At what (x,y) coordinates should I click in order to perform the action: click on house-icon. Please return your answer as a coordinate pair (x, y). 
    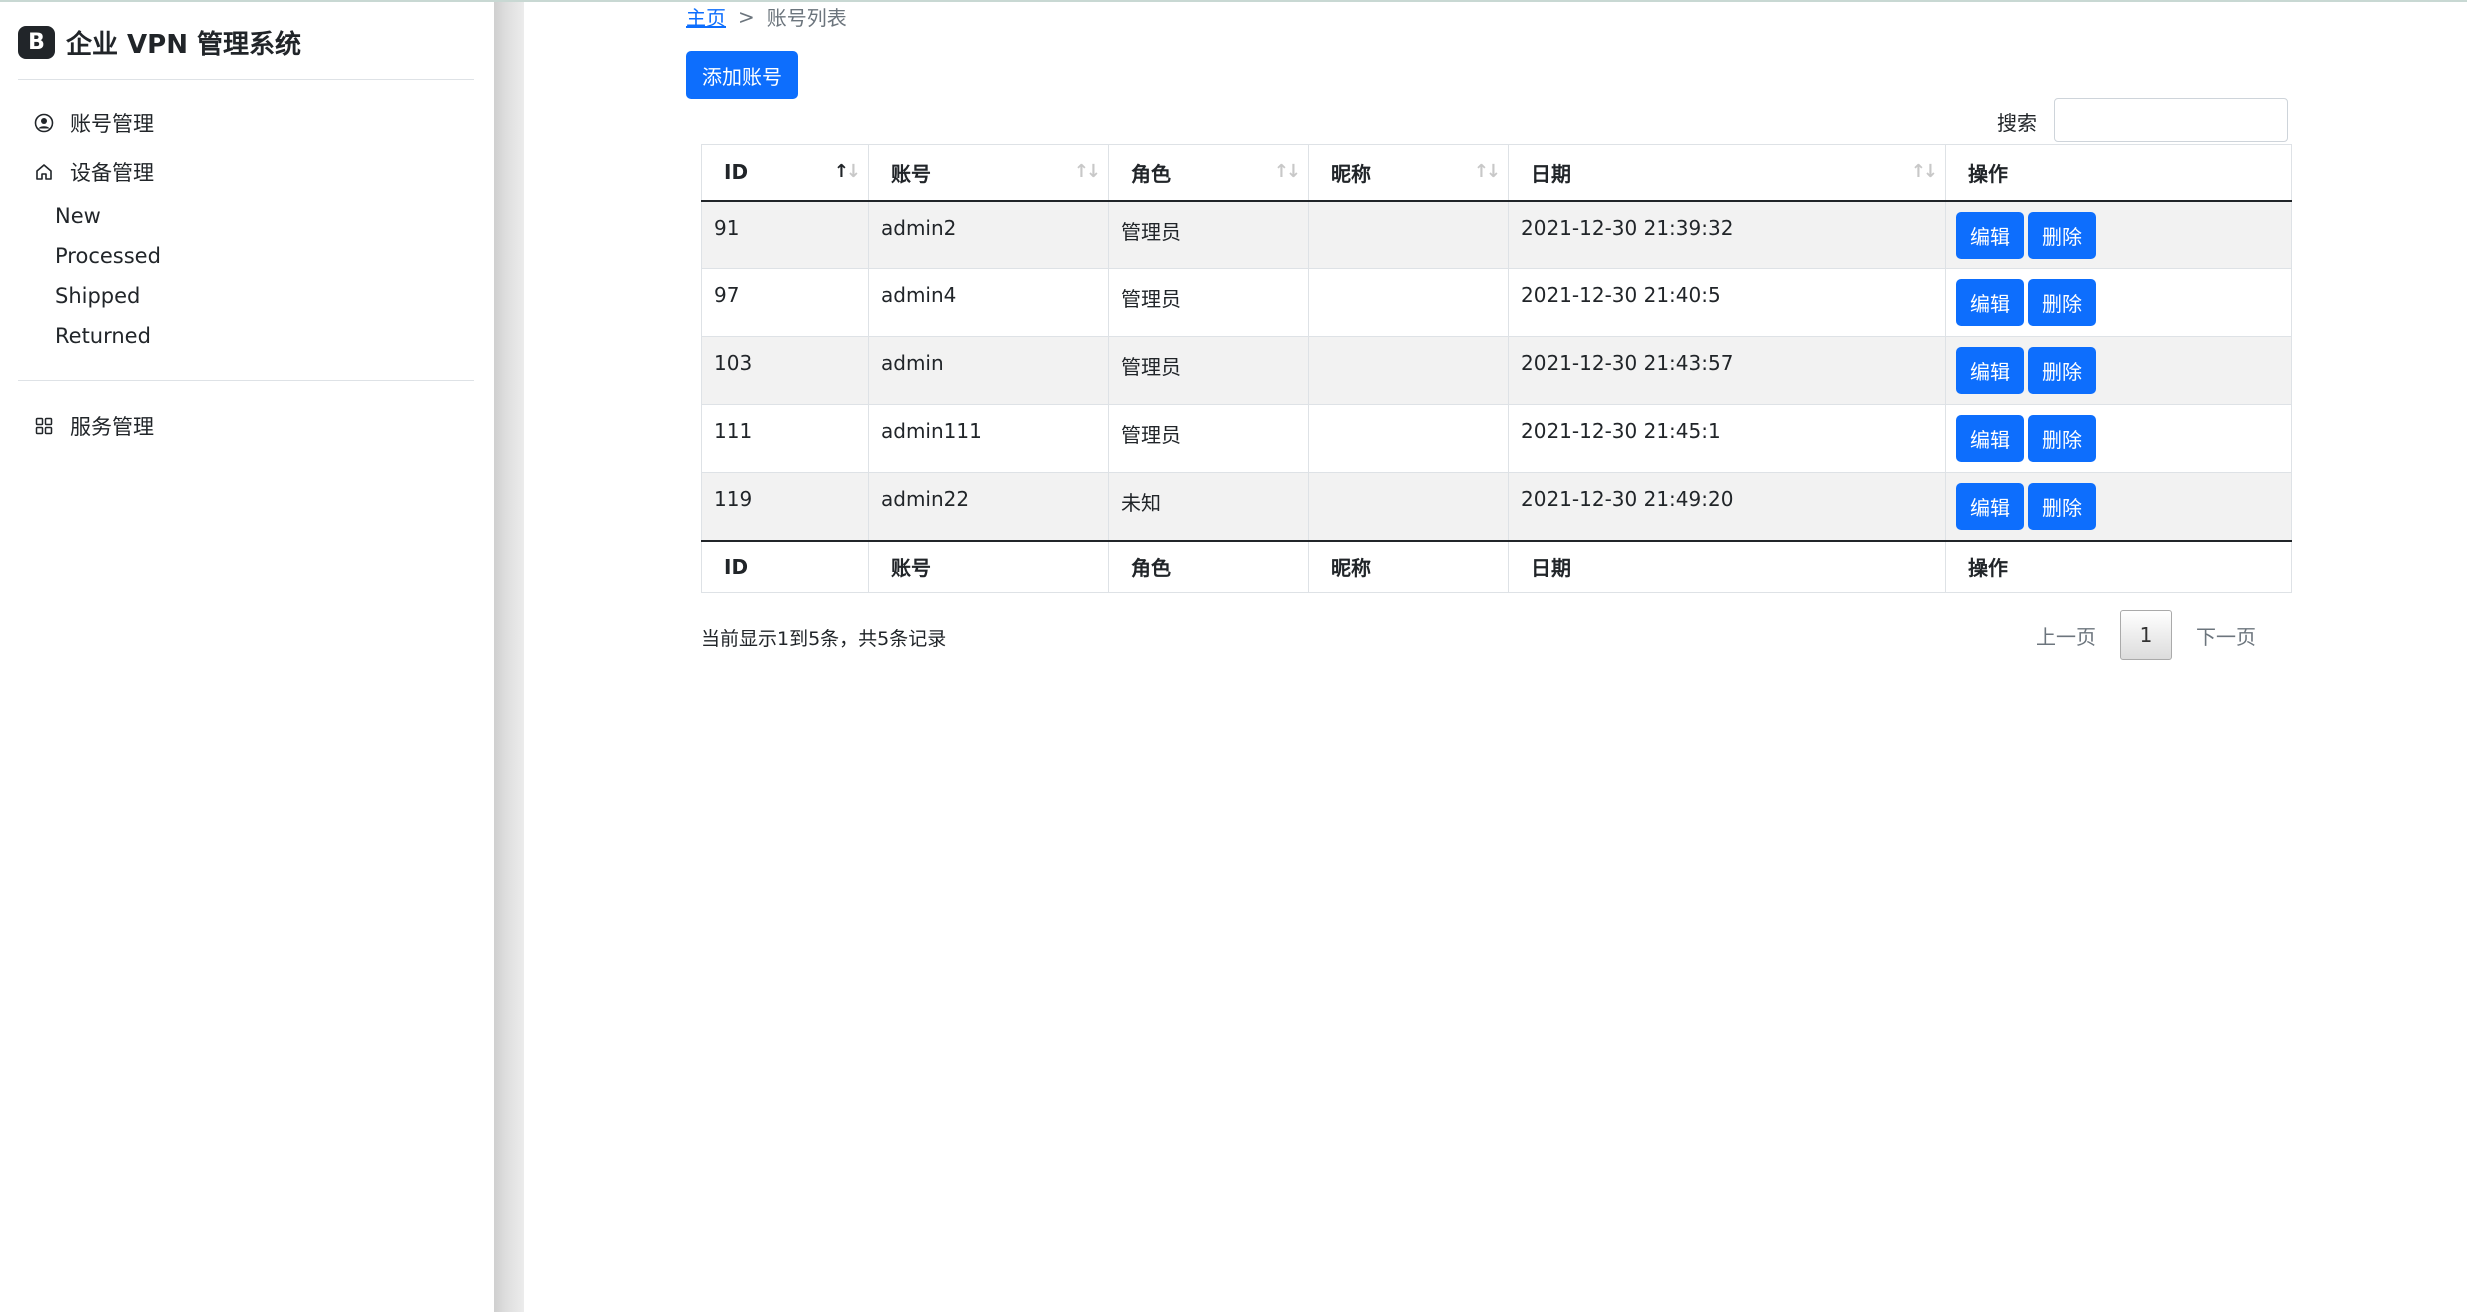
    Looking at the image, I should click on (44, 172).